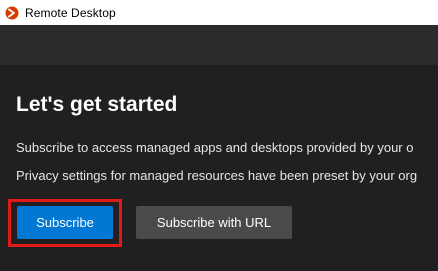 Image resolution: width=438 pixels, height=271 pixels. What do you see at coordinates (70, 12) in the screenshot?
I see `window-title: Remote Desktop` at bounding box center [70, 12].